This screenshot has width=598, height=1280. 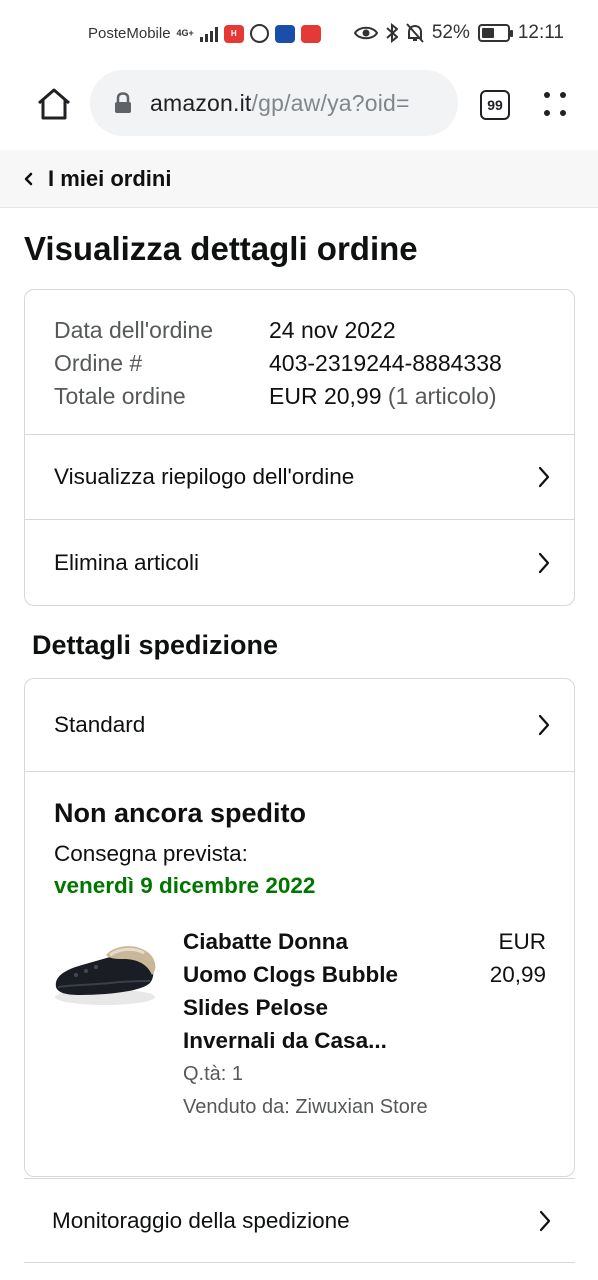 I want to click on url-path: /gp/aw/ya?oid=, so click(x=330, y=102).